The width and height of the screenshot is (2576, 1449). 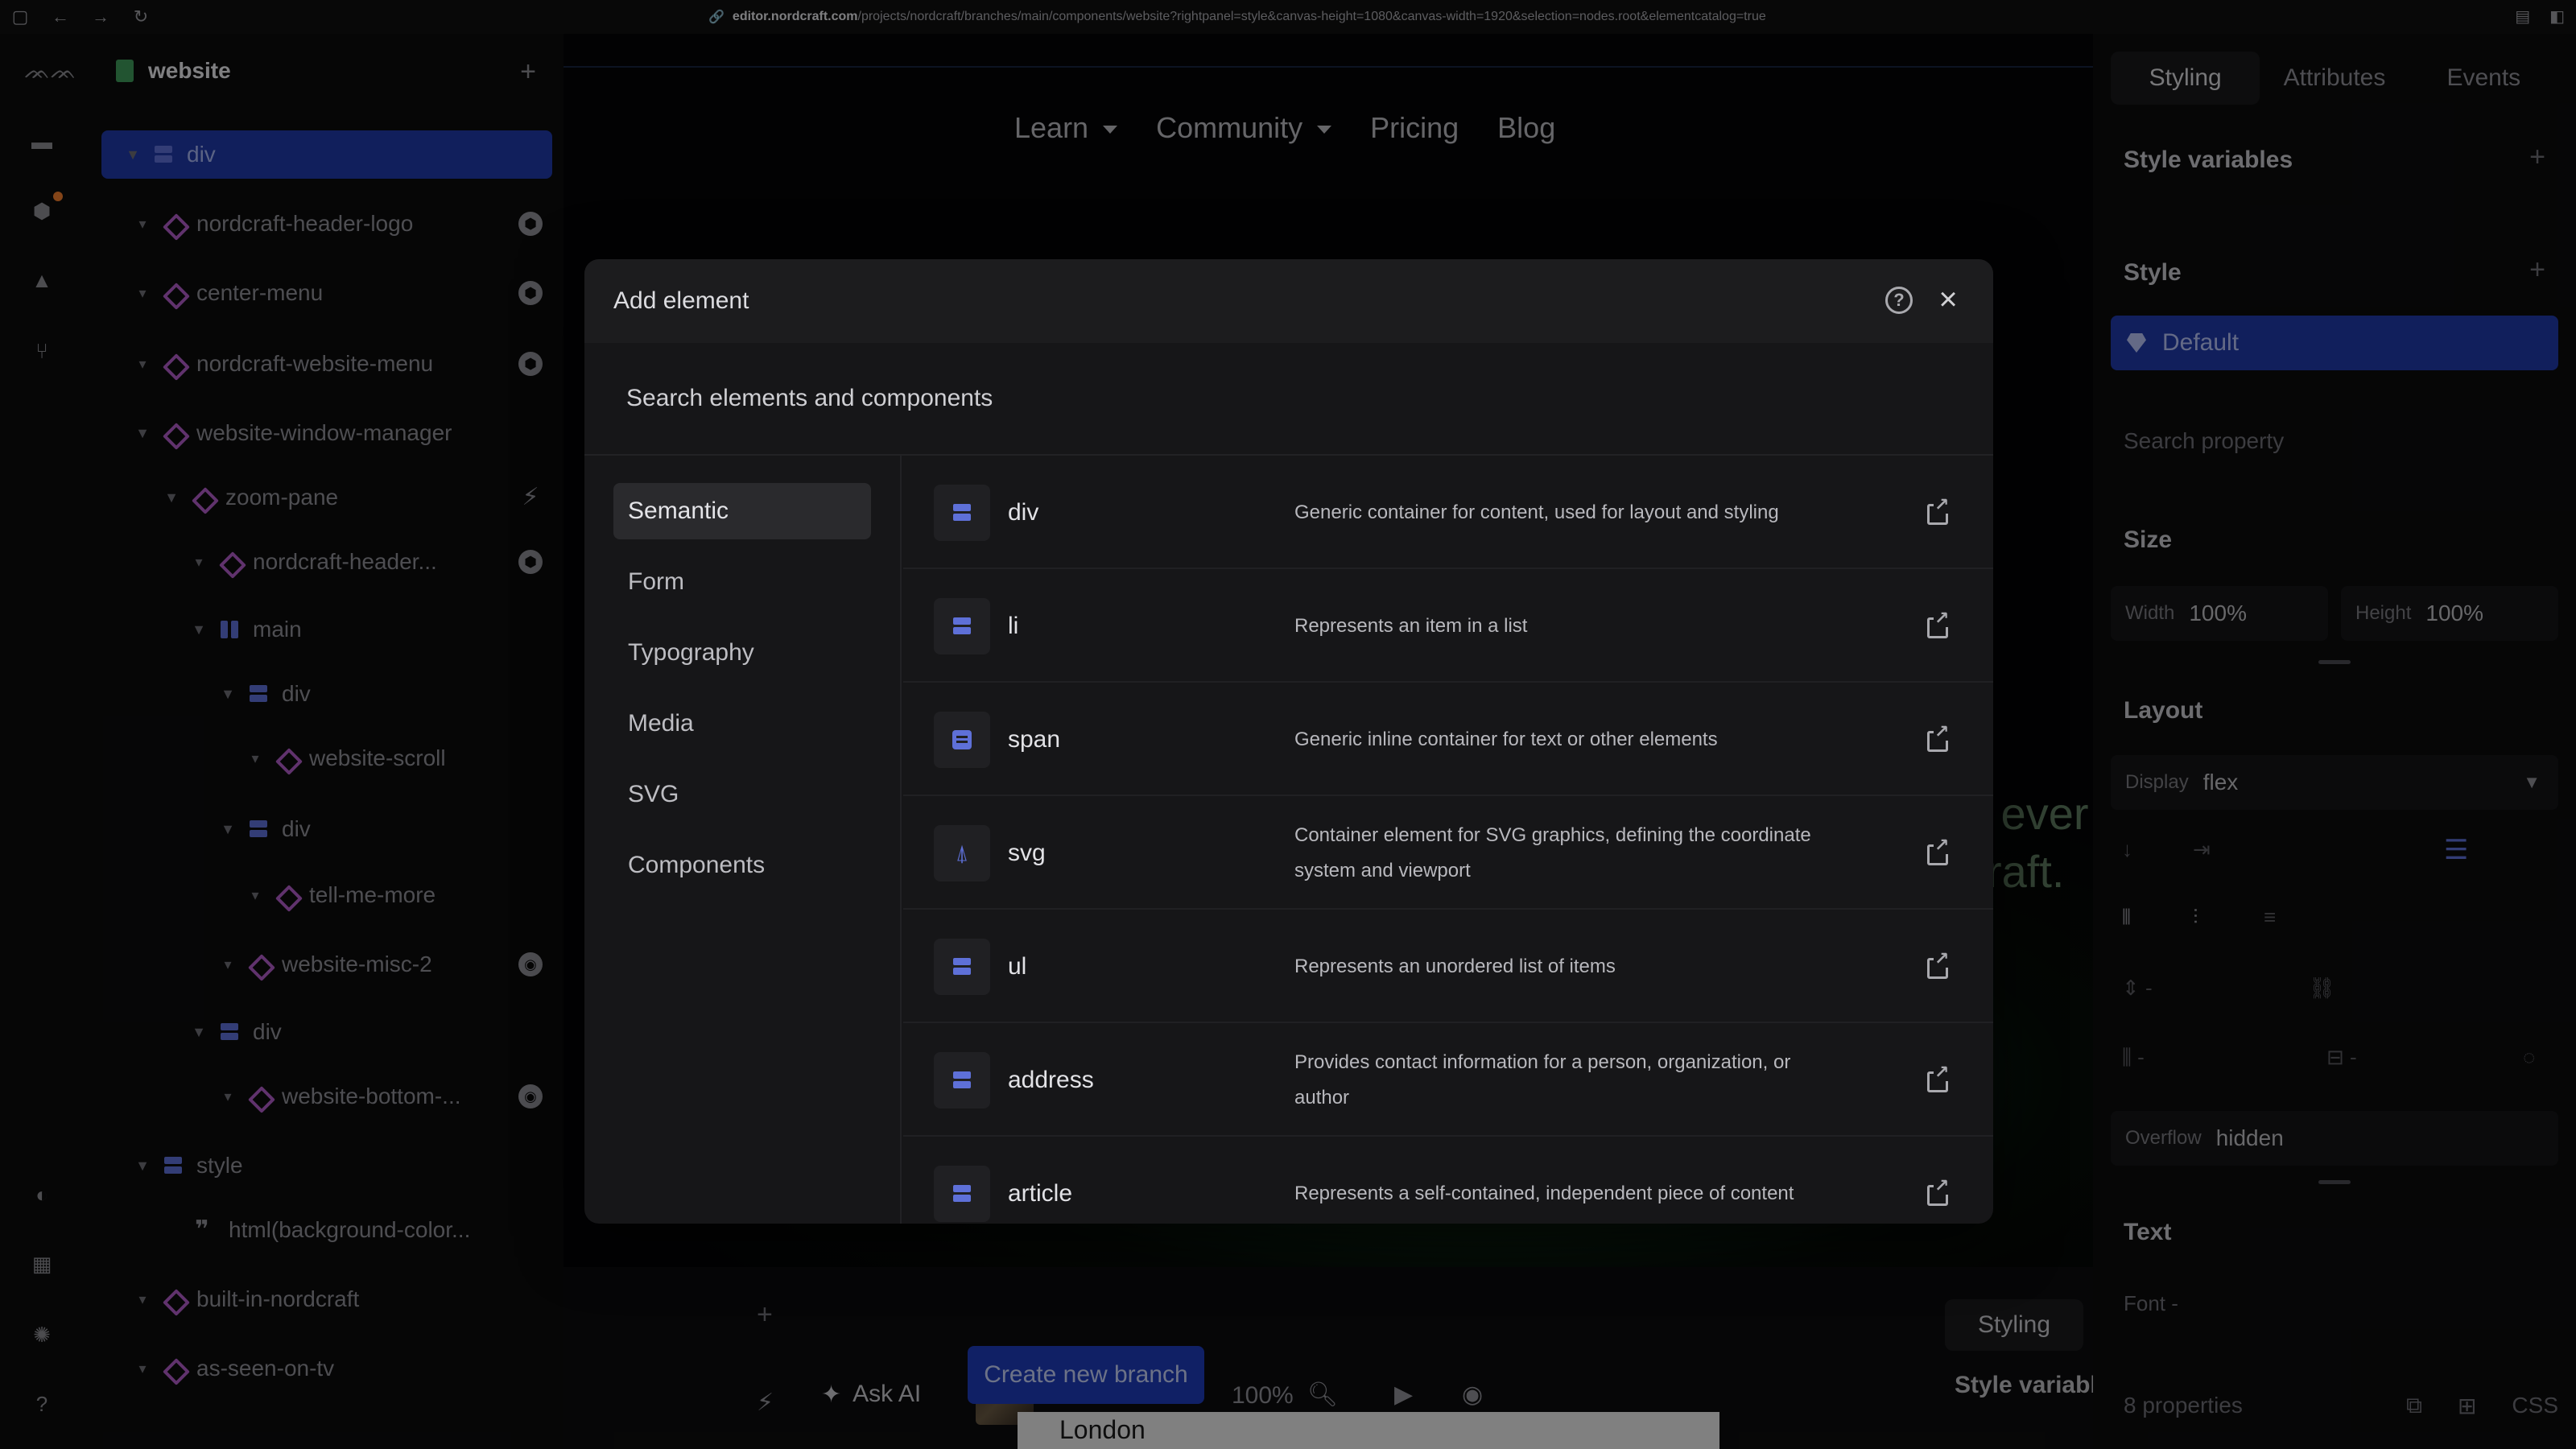 I want to click on element-name: span, so click(x=1034, y=739).